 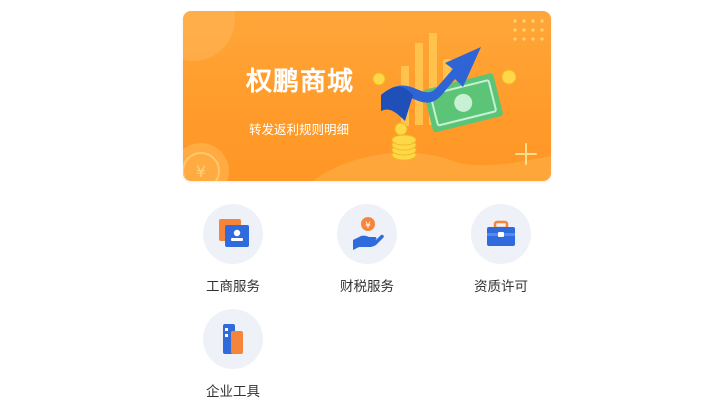 I want to click on service-label: 工商服务, so click(x=233, y=287).